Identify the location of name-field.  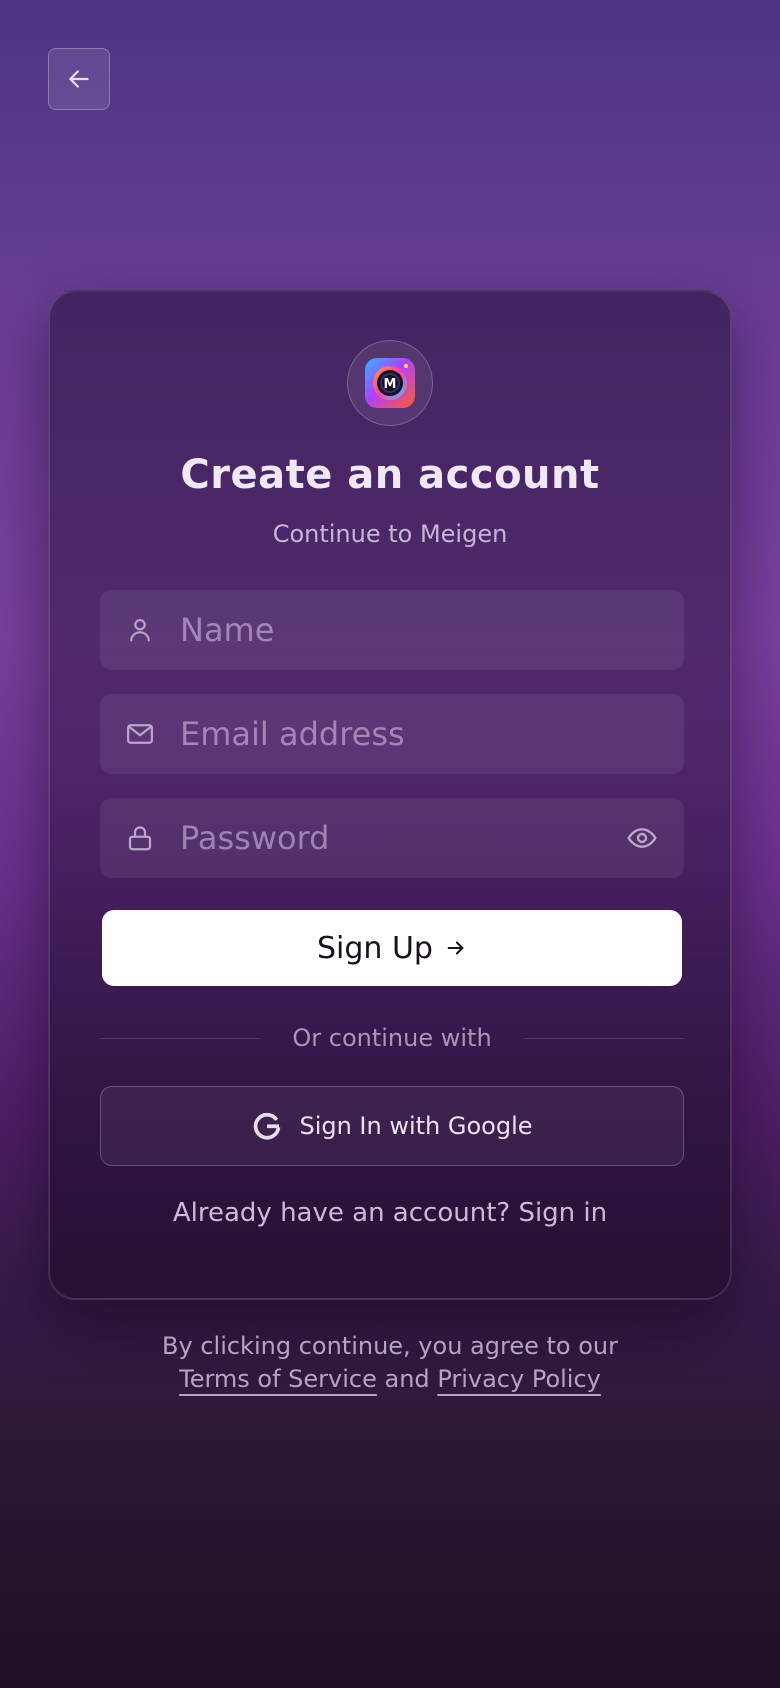
(392, 630).